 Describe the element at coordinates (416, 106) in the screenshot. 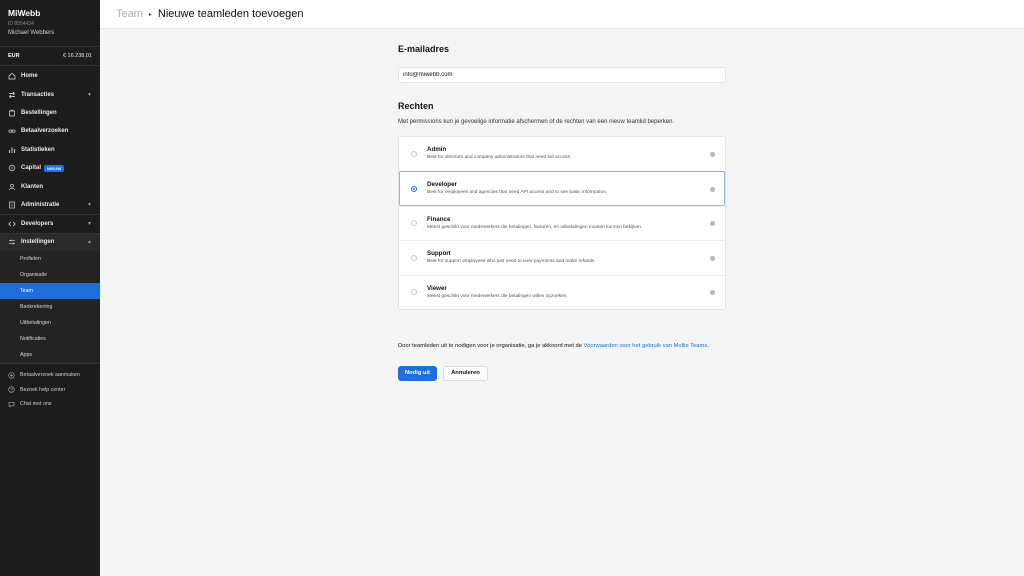

I see `rights-heading: Rechten` at that location.